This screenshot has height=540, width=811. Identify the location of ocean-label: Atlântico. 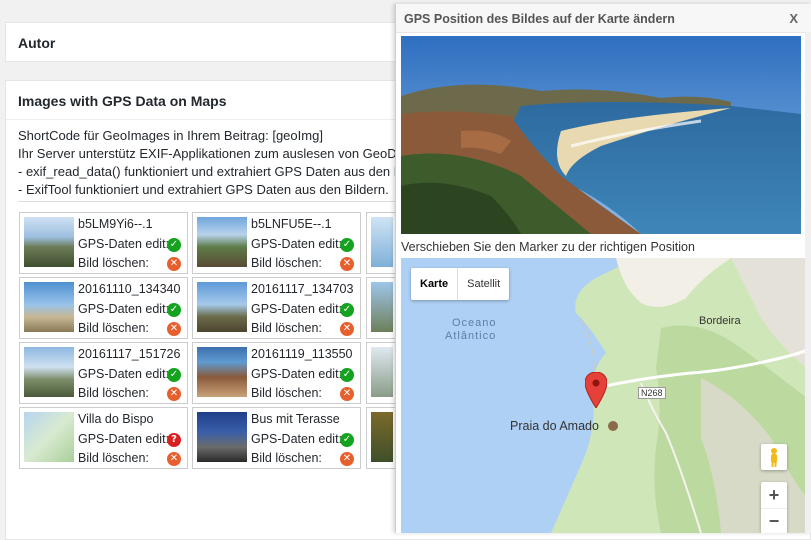
(471, 336).